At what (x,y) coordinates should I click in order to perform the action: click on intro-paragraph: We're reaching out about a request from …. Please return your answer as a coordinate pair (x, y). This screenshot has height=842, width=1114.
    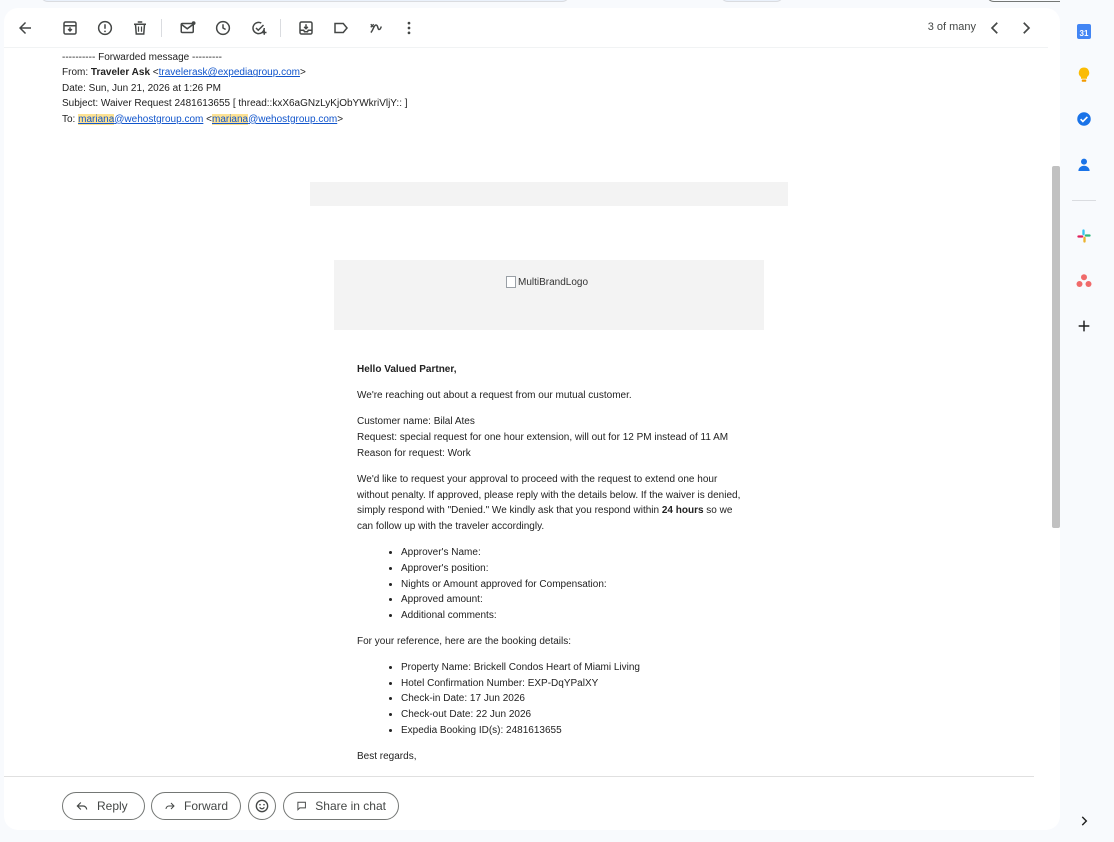
    Looking at the image, I should click on (494, 396).